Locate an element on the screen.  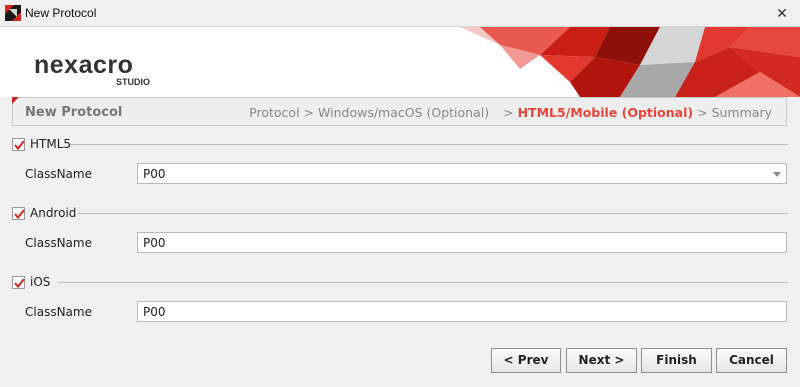
step-windows-macos: Windows/macOS (Optional) is located at coordinates (404, 112).